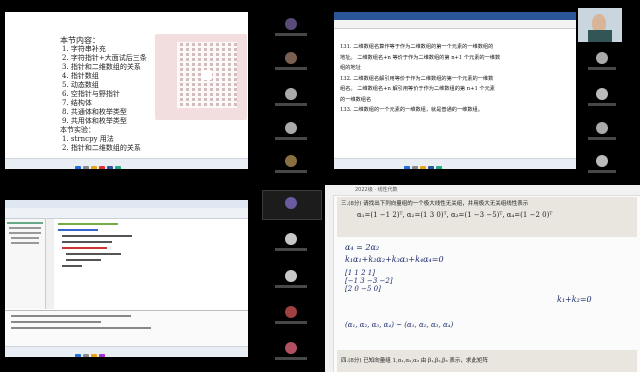 This screenshot has width=640, height=372. I want to click on doc-line: 地址。 二维数组名+n 等价于作为二维数组的第 n+1 个元素的一维数, so click(420, 57).